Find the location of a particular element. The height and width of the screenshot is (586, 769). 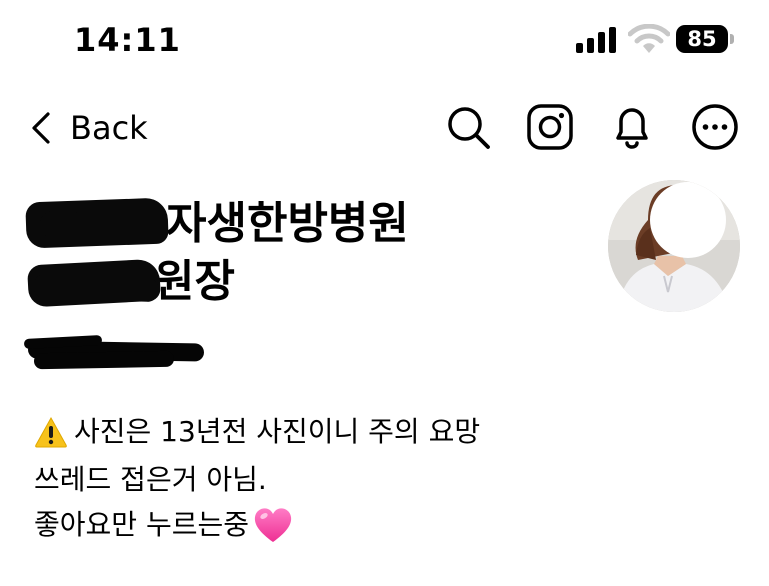

more-icon is located at coordinates (715, 127).